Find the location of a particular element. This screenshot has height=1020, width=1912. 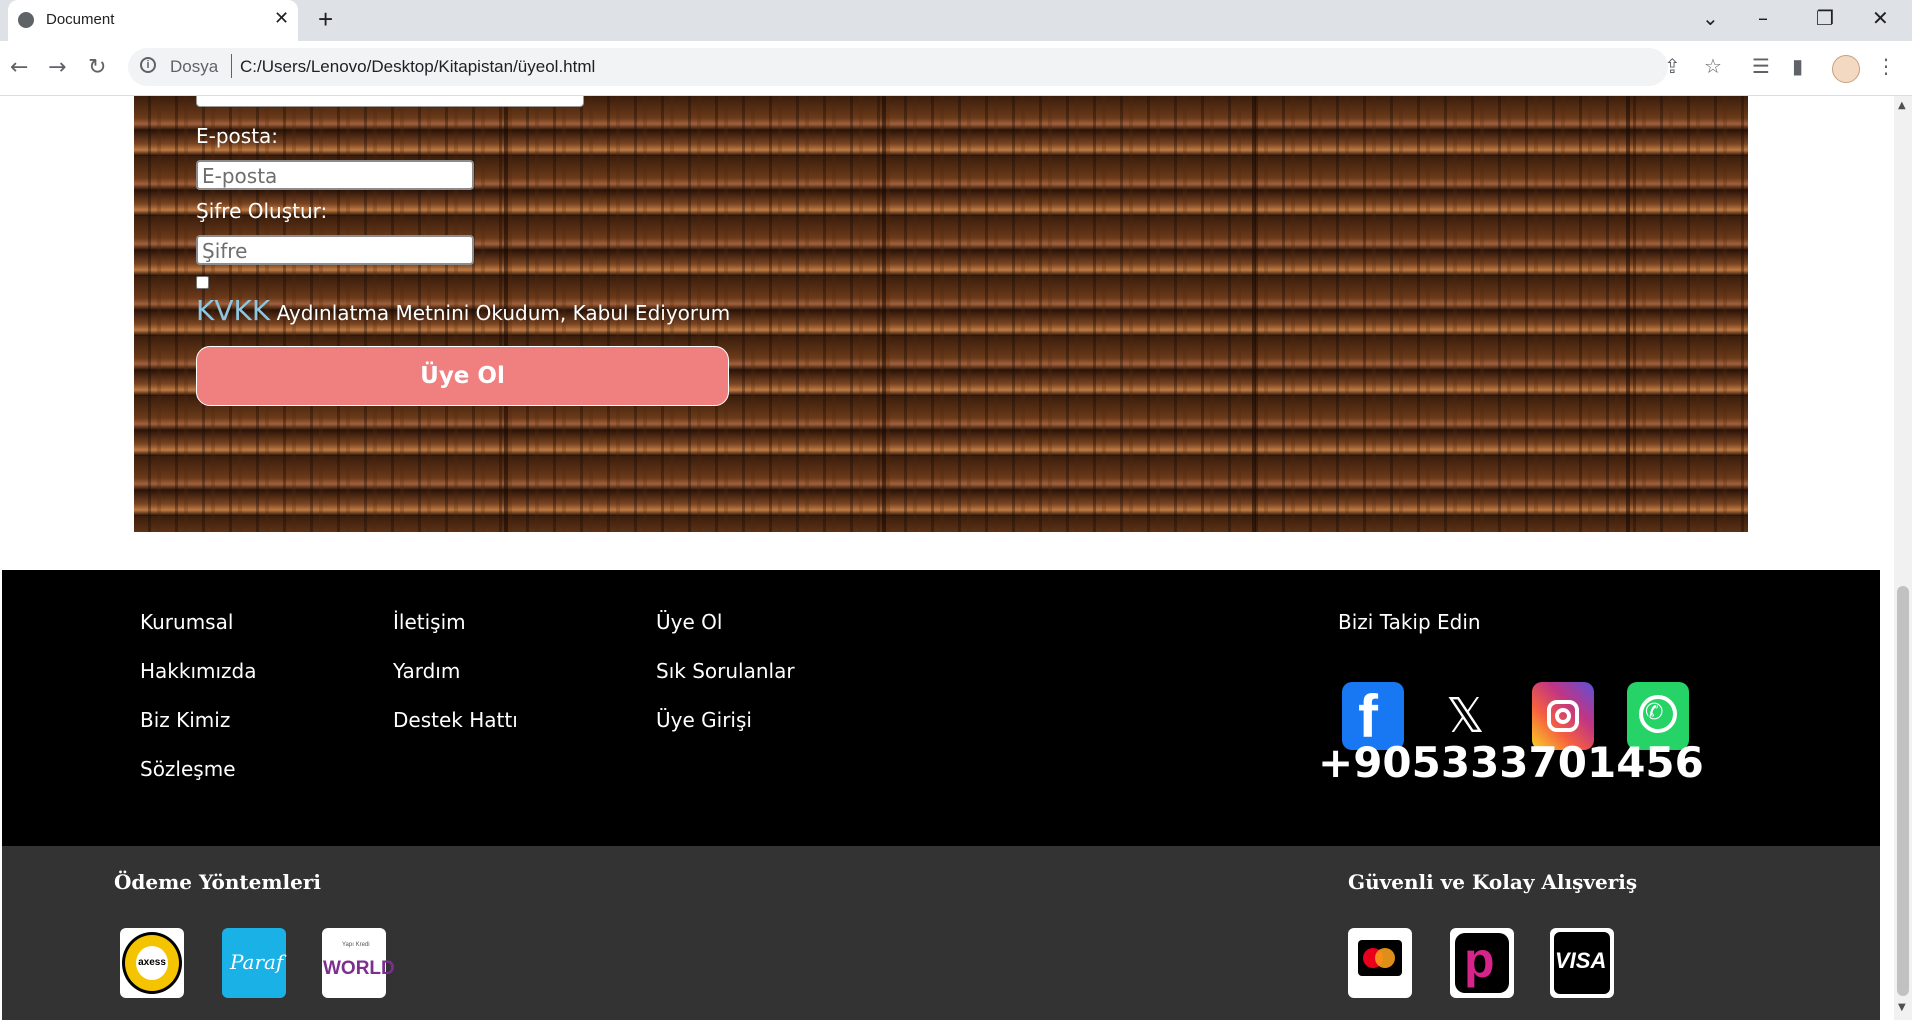

footer-link-uye-ol: Üye Ol is located at coordinates (689, 622).